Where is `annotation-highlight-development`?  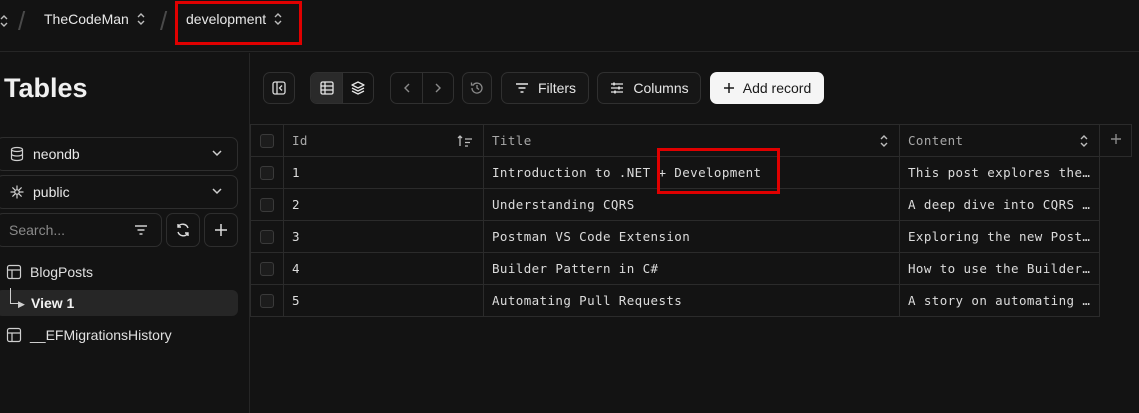 annotation-highlight-development is located at coordinates (718, 171).